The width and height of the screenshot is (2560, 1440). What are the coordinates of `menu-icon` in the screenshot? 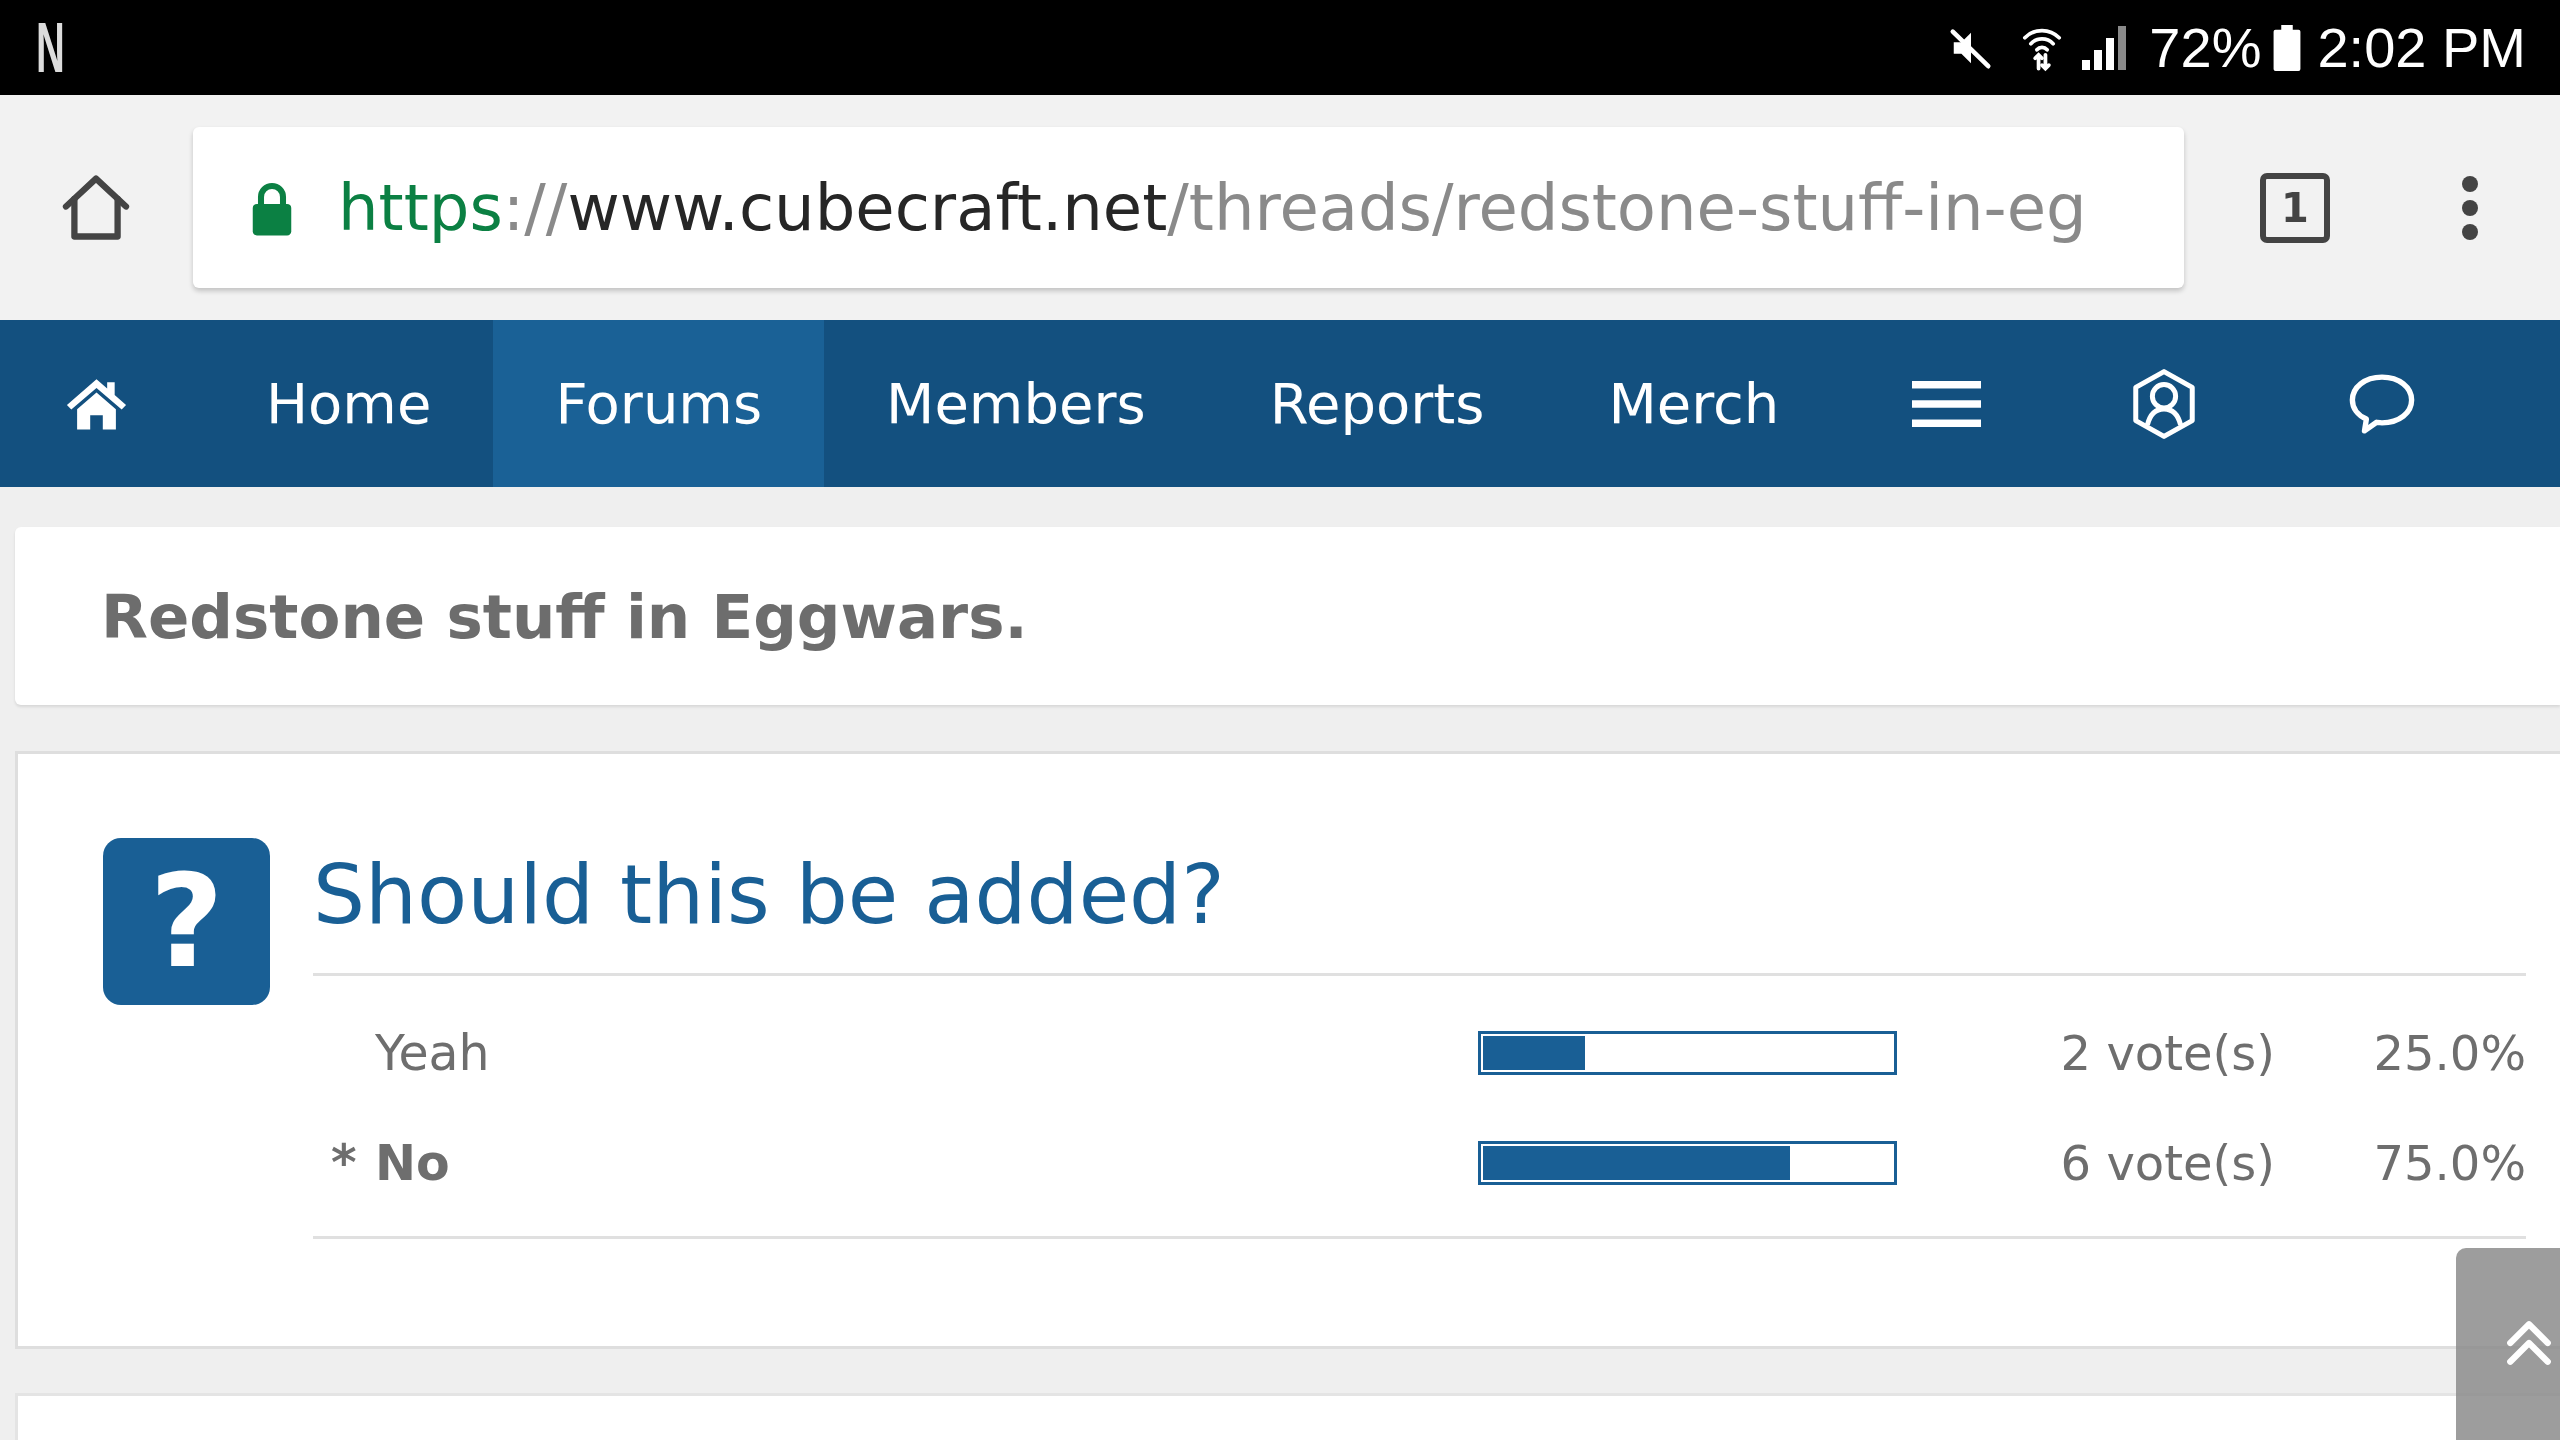 It's located at (1947, 403).